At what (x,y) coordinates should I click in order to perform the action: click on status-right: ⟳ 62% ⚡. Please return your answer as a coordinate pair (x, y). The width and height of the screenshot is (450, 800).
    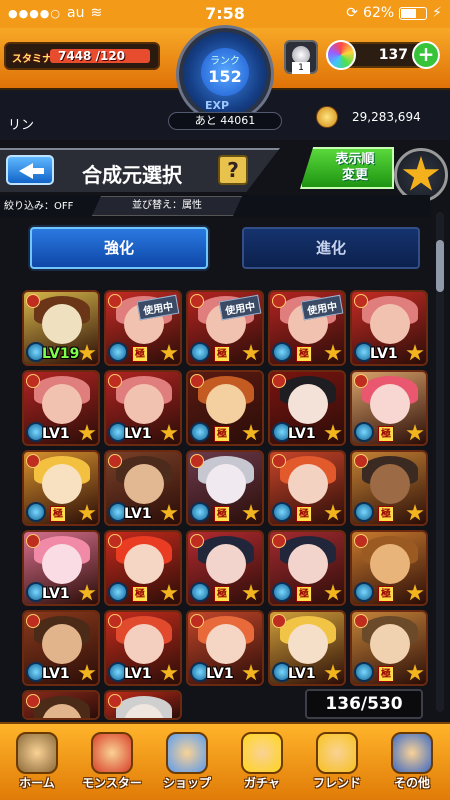
    Looking at the image, I should click on (394, 13).